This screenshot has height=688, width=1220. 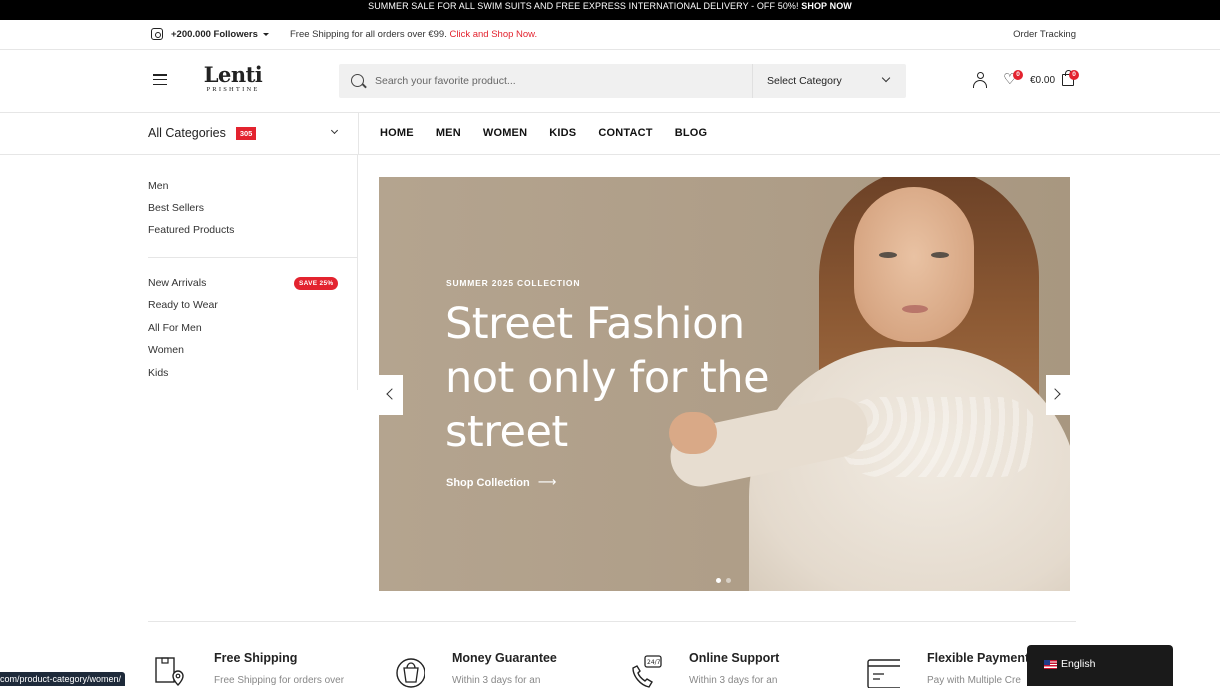 What do you see at coordinates (547, 481) in the screenshot?
I see `arrow-right-icon: ⟶` at bounding box center [547, 481].